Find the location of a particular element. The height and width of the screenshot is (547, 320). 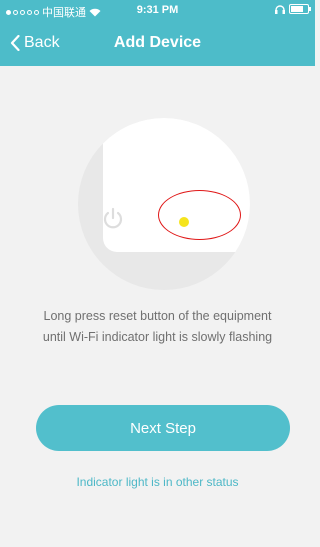

status-right is located at coordinates (293, 9).